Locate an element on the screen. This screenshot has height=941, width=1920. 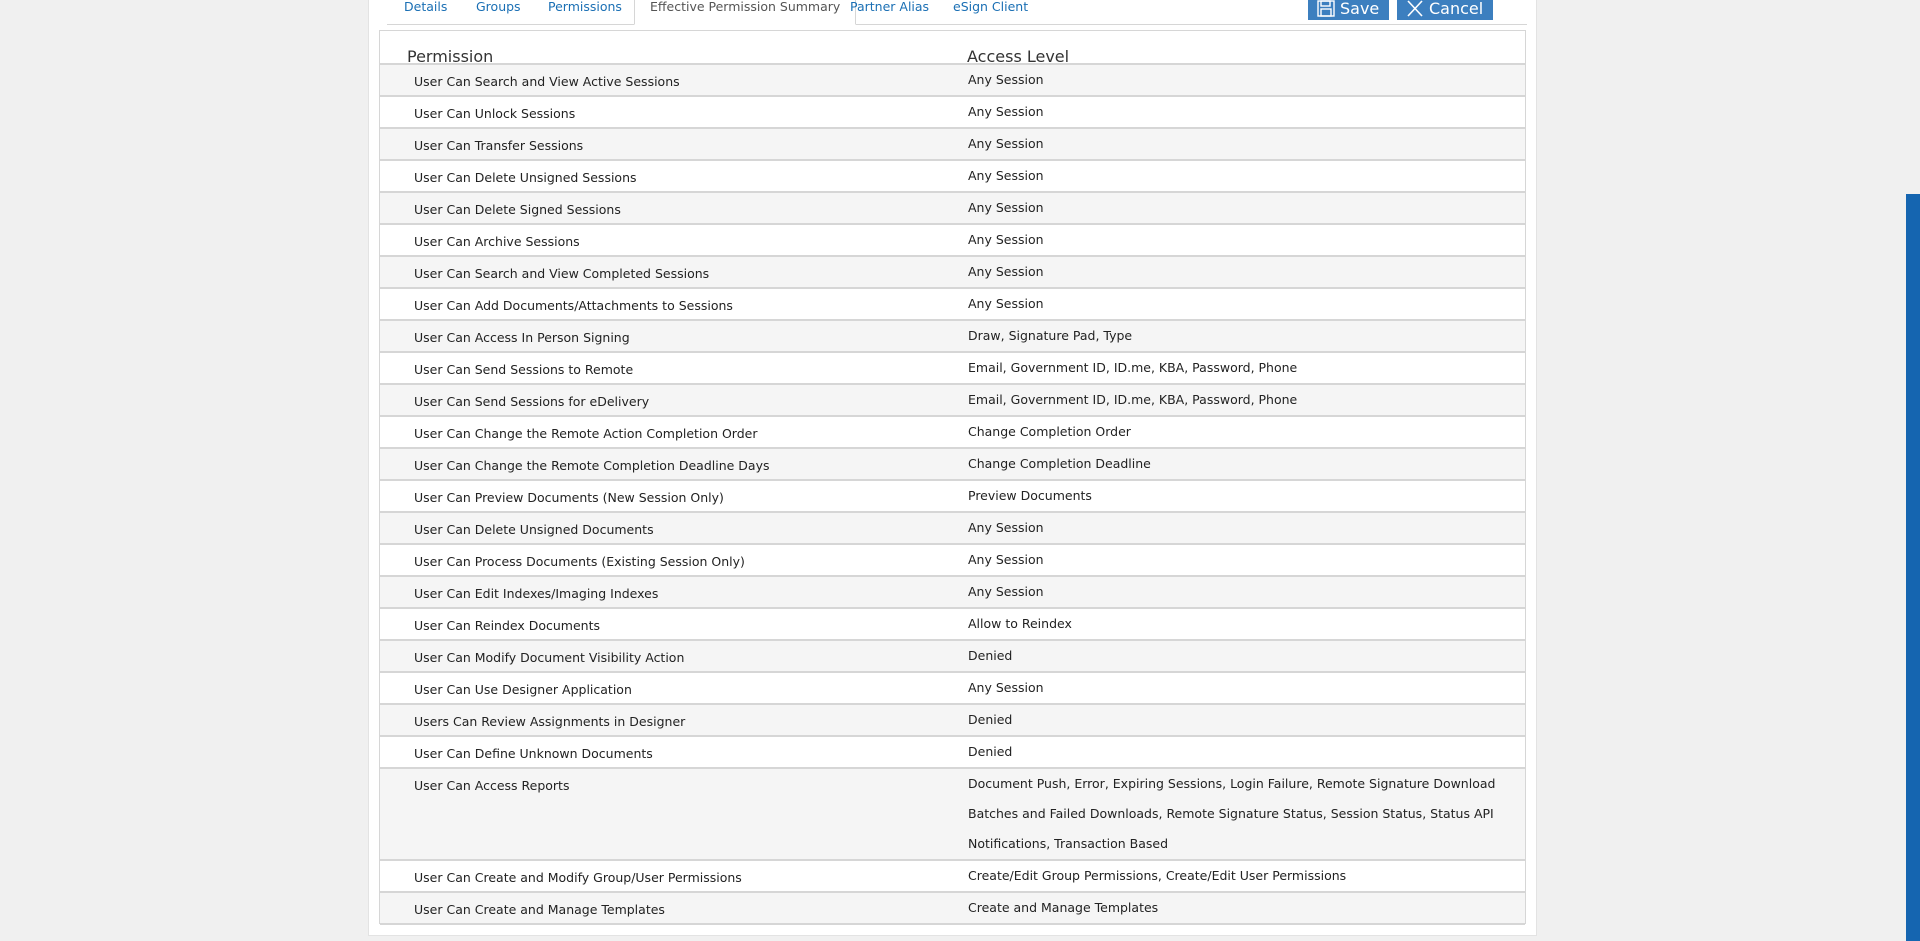
access-level-cell: Create and Manage Templates is located at coordinates (1063, 907).